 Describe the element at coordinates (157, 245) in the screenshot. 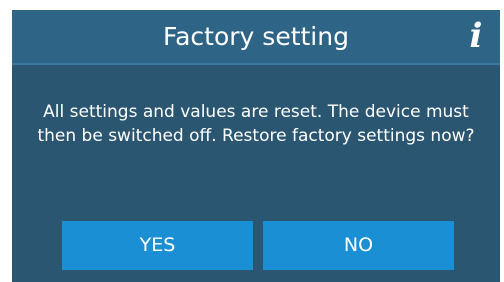

I see `yes-button: YES` at that location.